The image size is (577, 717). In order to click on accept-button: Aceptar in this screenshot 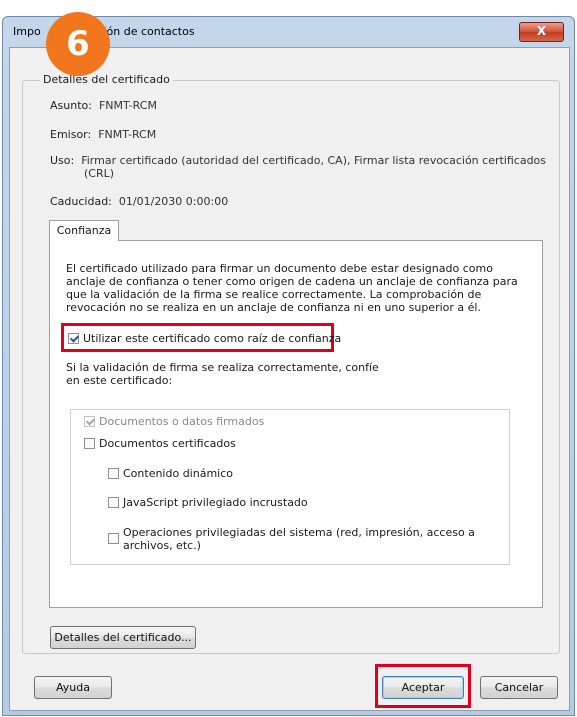, I will do `click(423, 687)`.